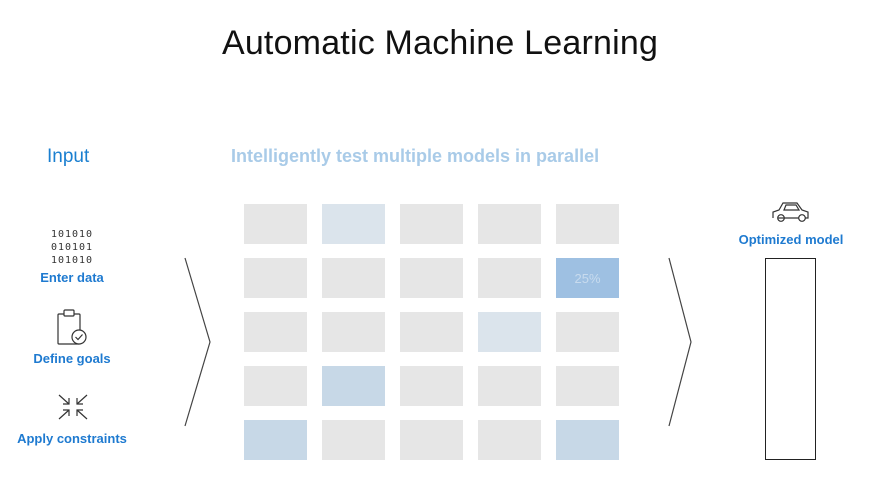  What do you see at coordinates (791, 239) in the screenshot?
I see `output-label: Optimized model` at bounding box center [791, 239].